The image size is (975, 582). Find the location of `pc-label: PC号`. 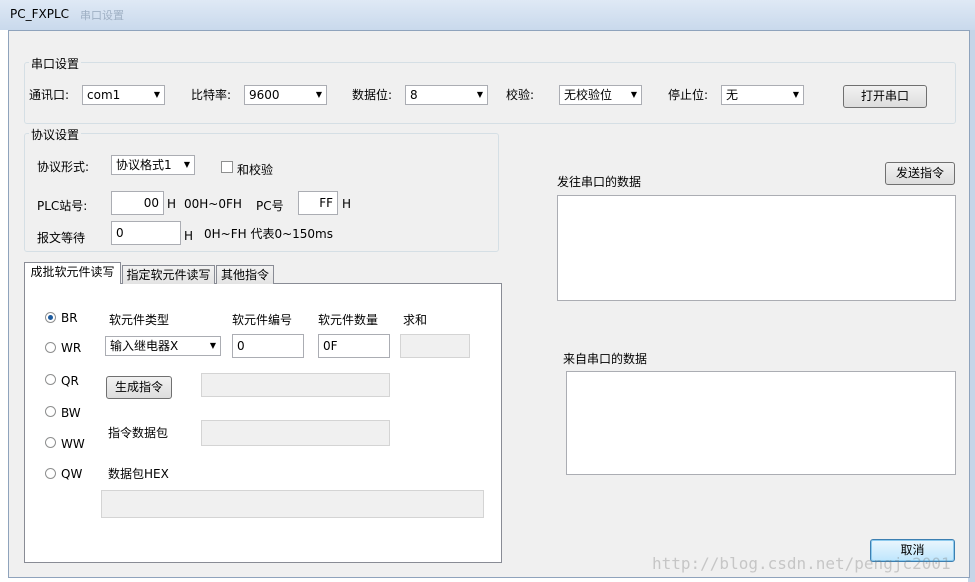

pc-label: PC号 is located at coordinates (270, 206).